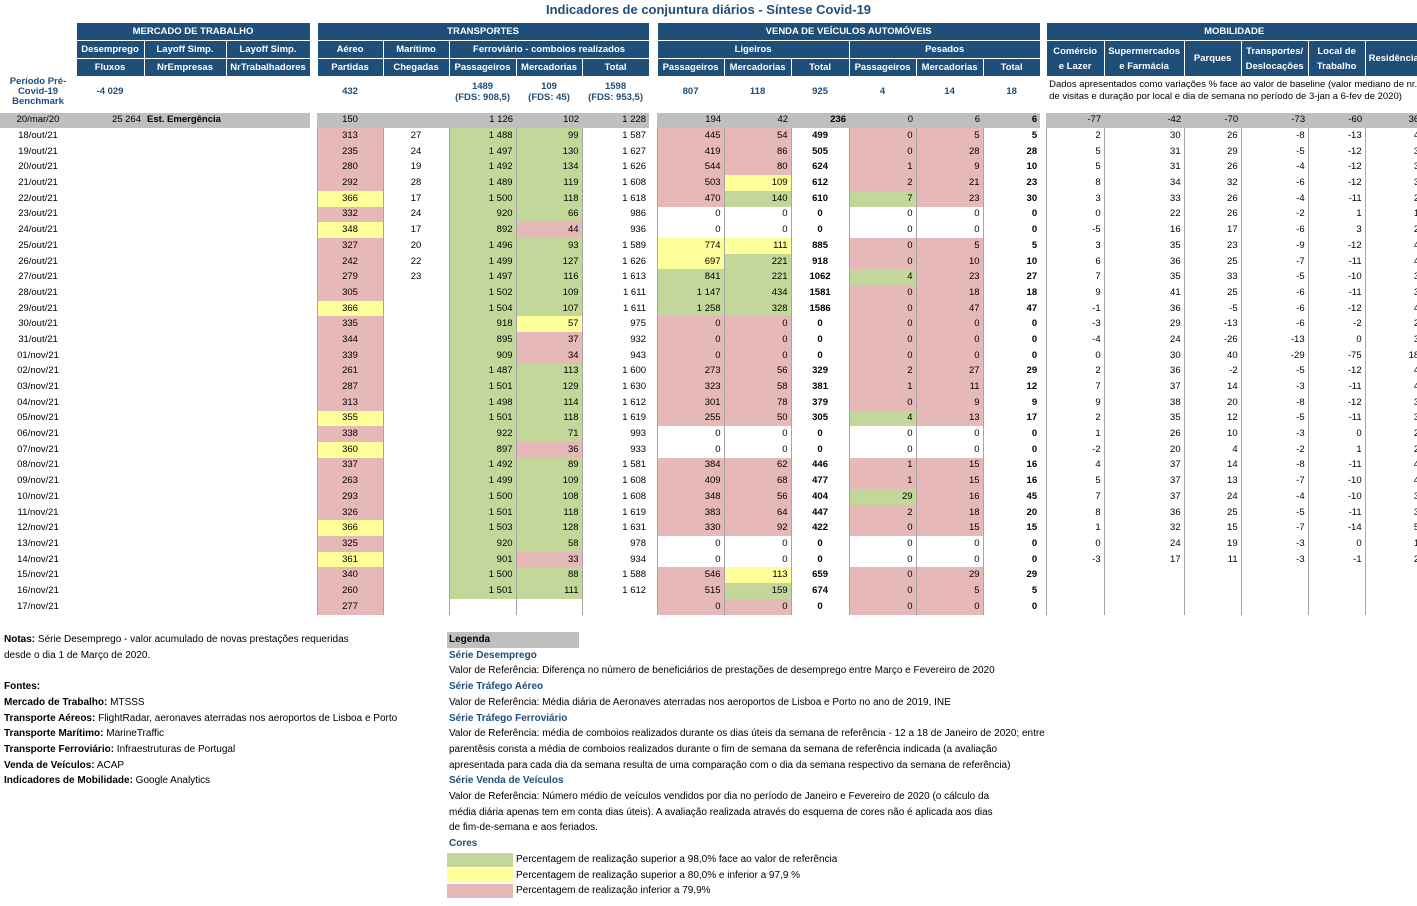 The height and width of the screenshot is (906, 1417). Describe the element at coordinates (482, 355) in the screenshot. I see `cell-3: 909` at that location.